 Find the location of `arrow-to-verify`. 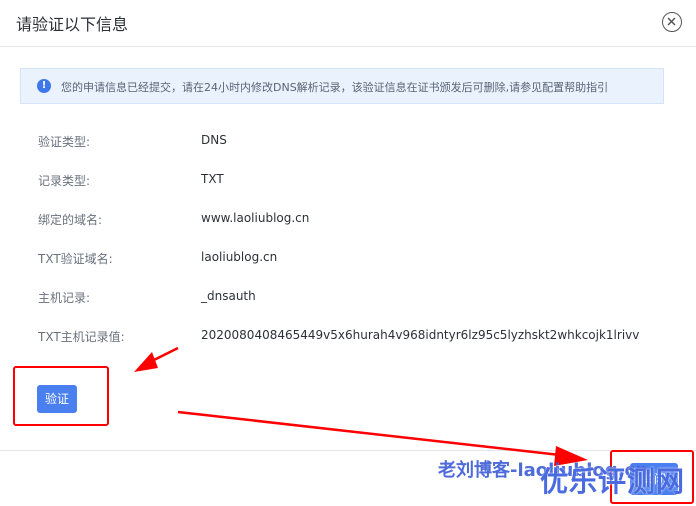

arrow-to-verify is located at coordinates (156, 359).